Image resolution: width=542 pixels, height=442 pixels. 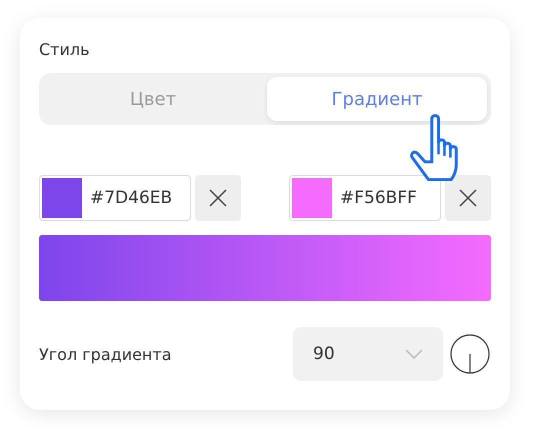 I want to click on chevron-down-icon, so click(x=414, y=354).